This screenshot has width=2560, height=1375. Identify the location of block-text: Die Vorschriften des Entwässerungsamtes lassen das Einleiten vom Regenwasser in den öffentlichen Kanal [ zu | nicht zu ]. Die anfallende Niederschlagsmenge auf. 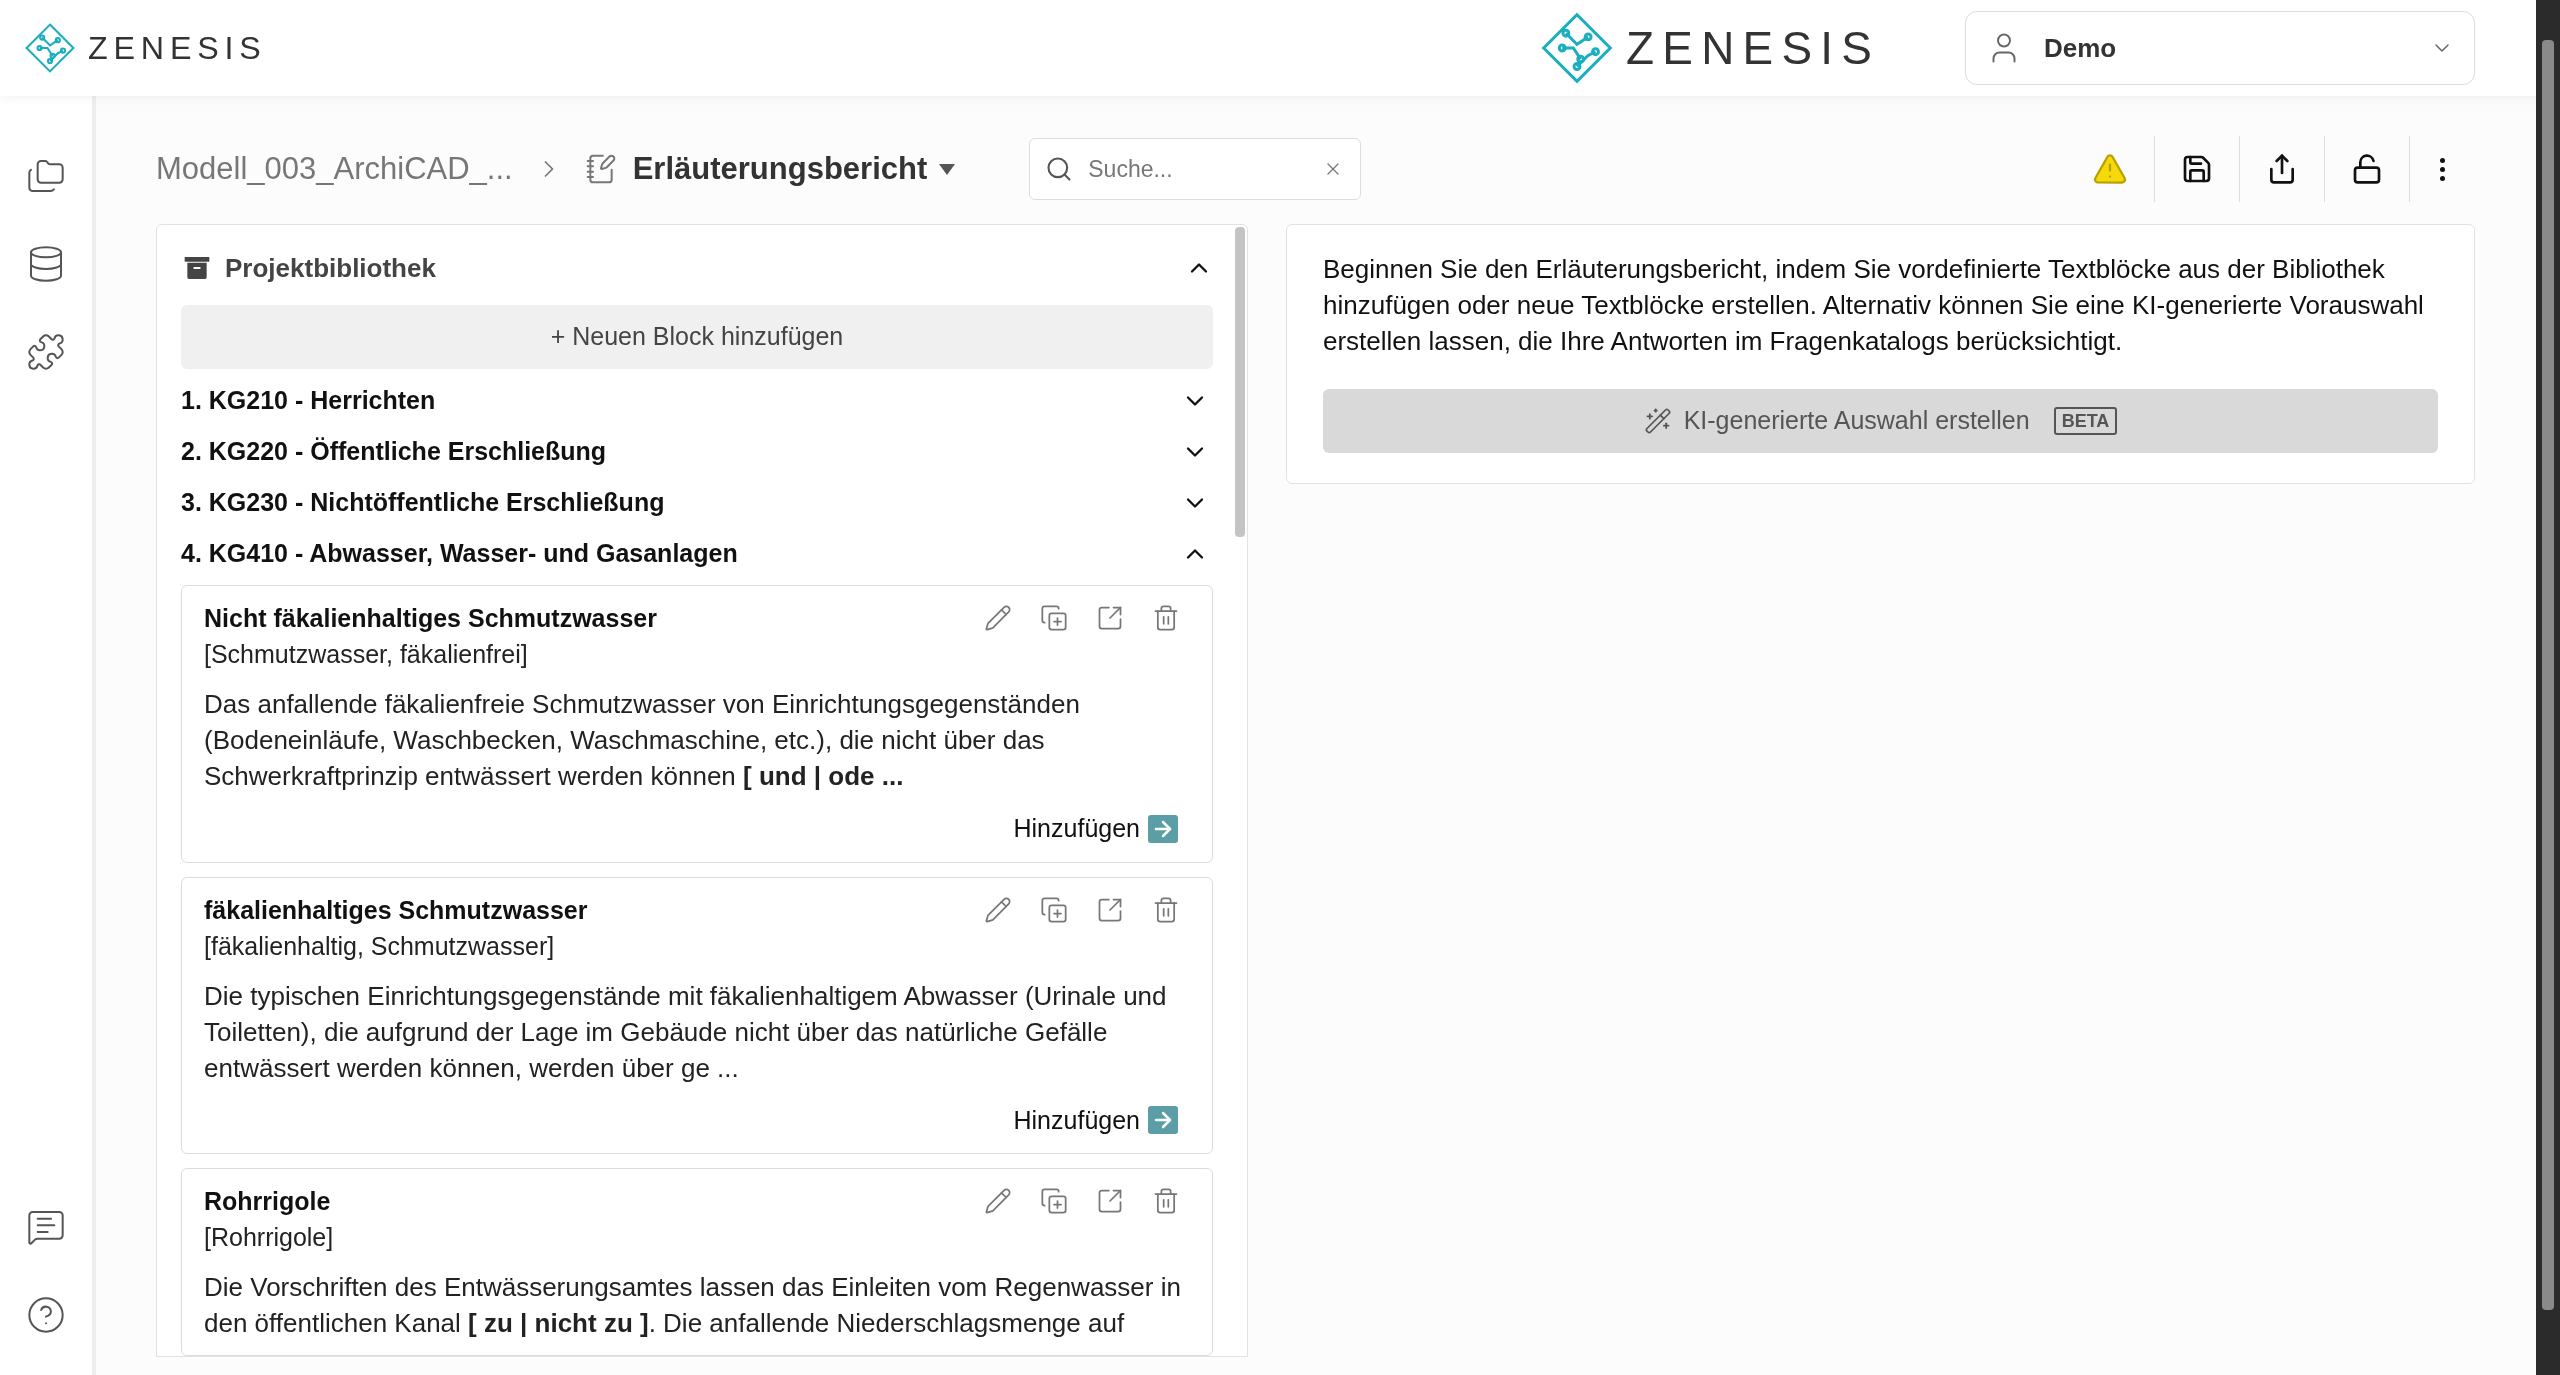
(693, 1305).